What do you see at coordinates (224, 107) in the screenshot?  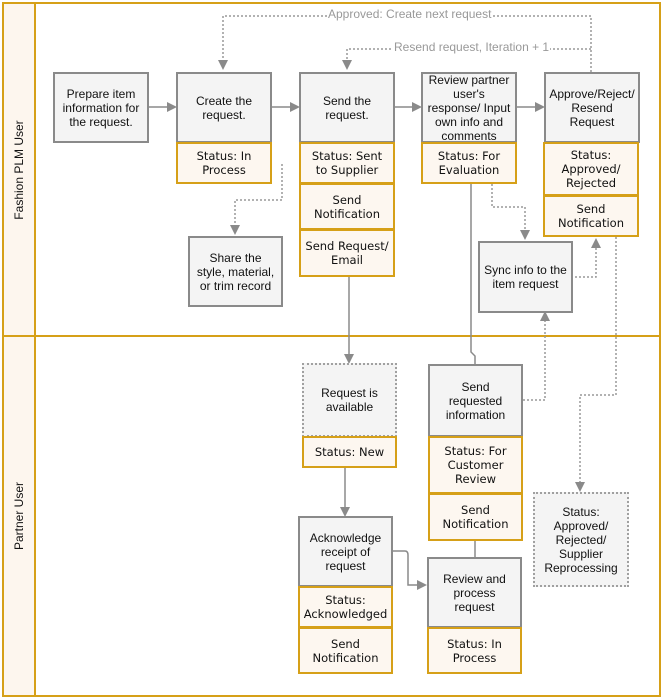 I see `node-create-request: Create the request.` at bounding box center [224, 107].